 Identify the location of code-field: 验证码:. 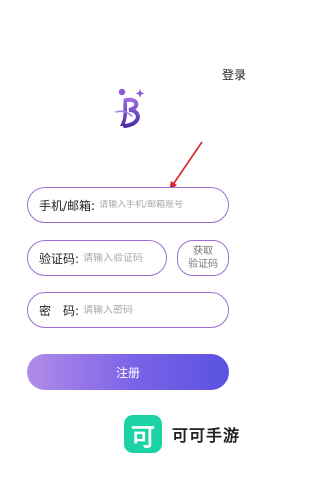
(97, 258).